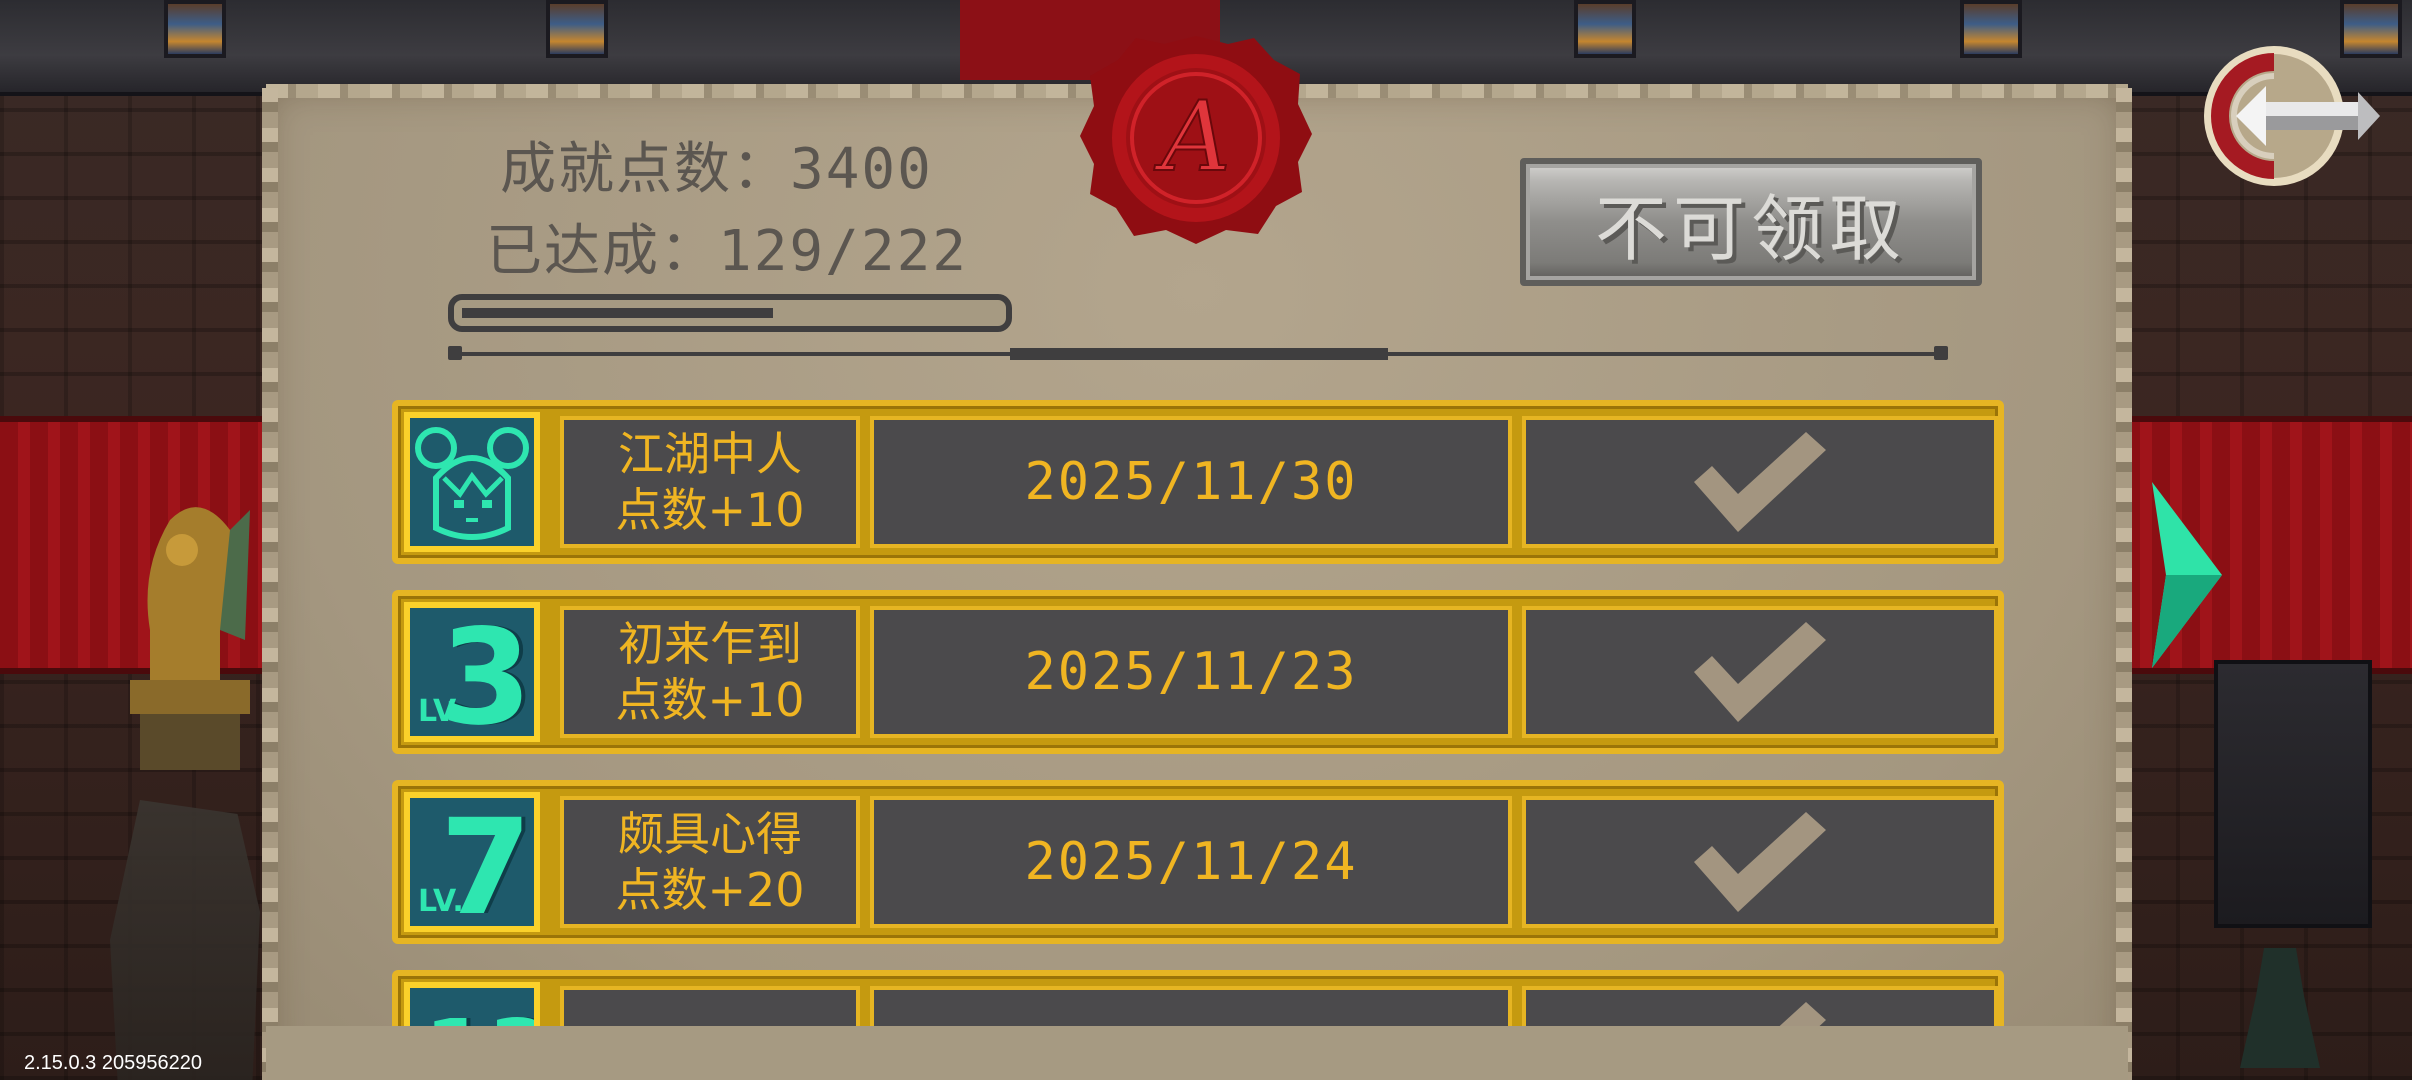  What do you see at coordinates (1199, 354) in the screenshot?
I see `list-scroll-thumb` at bounding box center [1199, 354].